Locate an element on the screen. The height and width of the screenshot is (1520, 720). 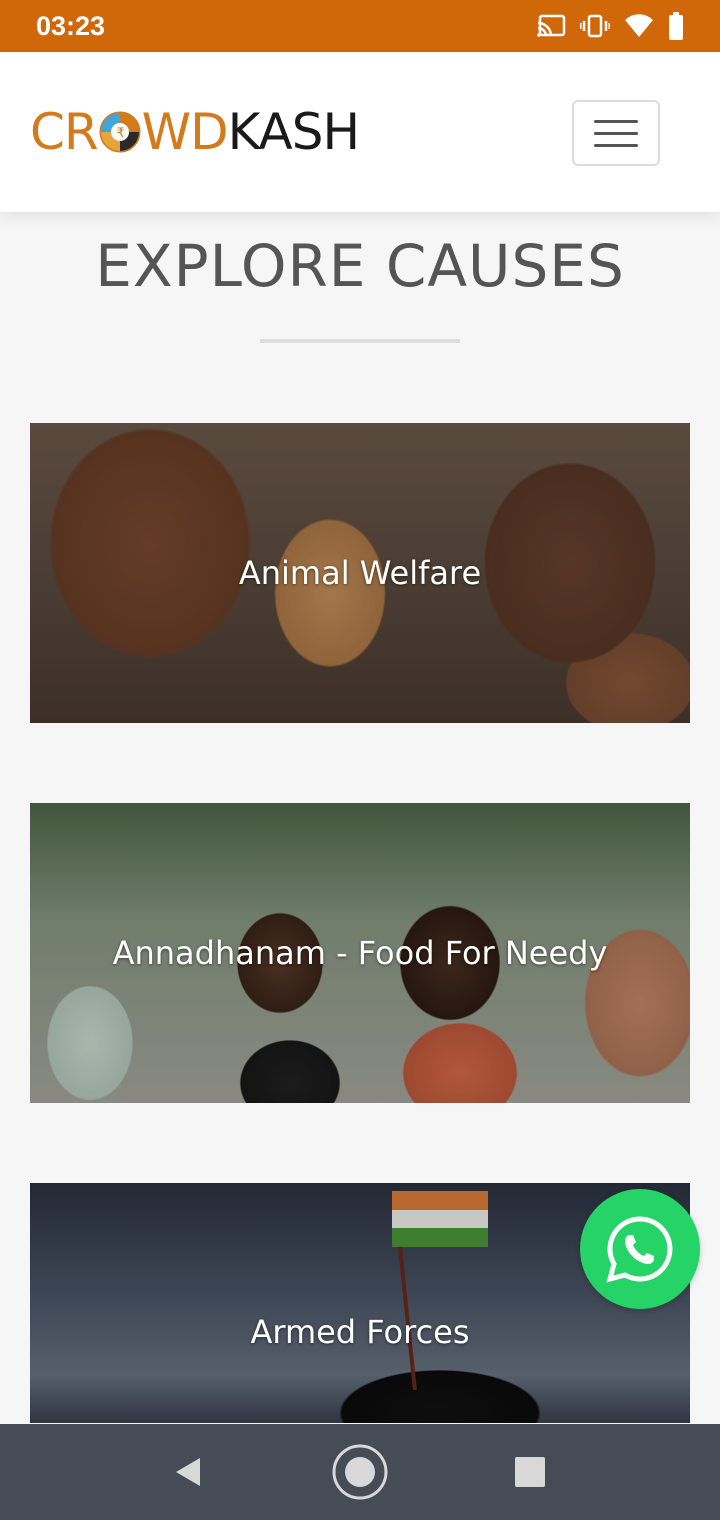
crowdkash-logo: CR ₹ WD KASH is located at coordinates (195, 132).